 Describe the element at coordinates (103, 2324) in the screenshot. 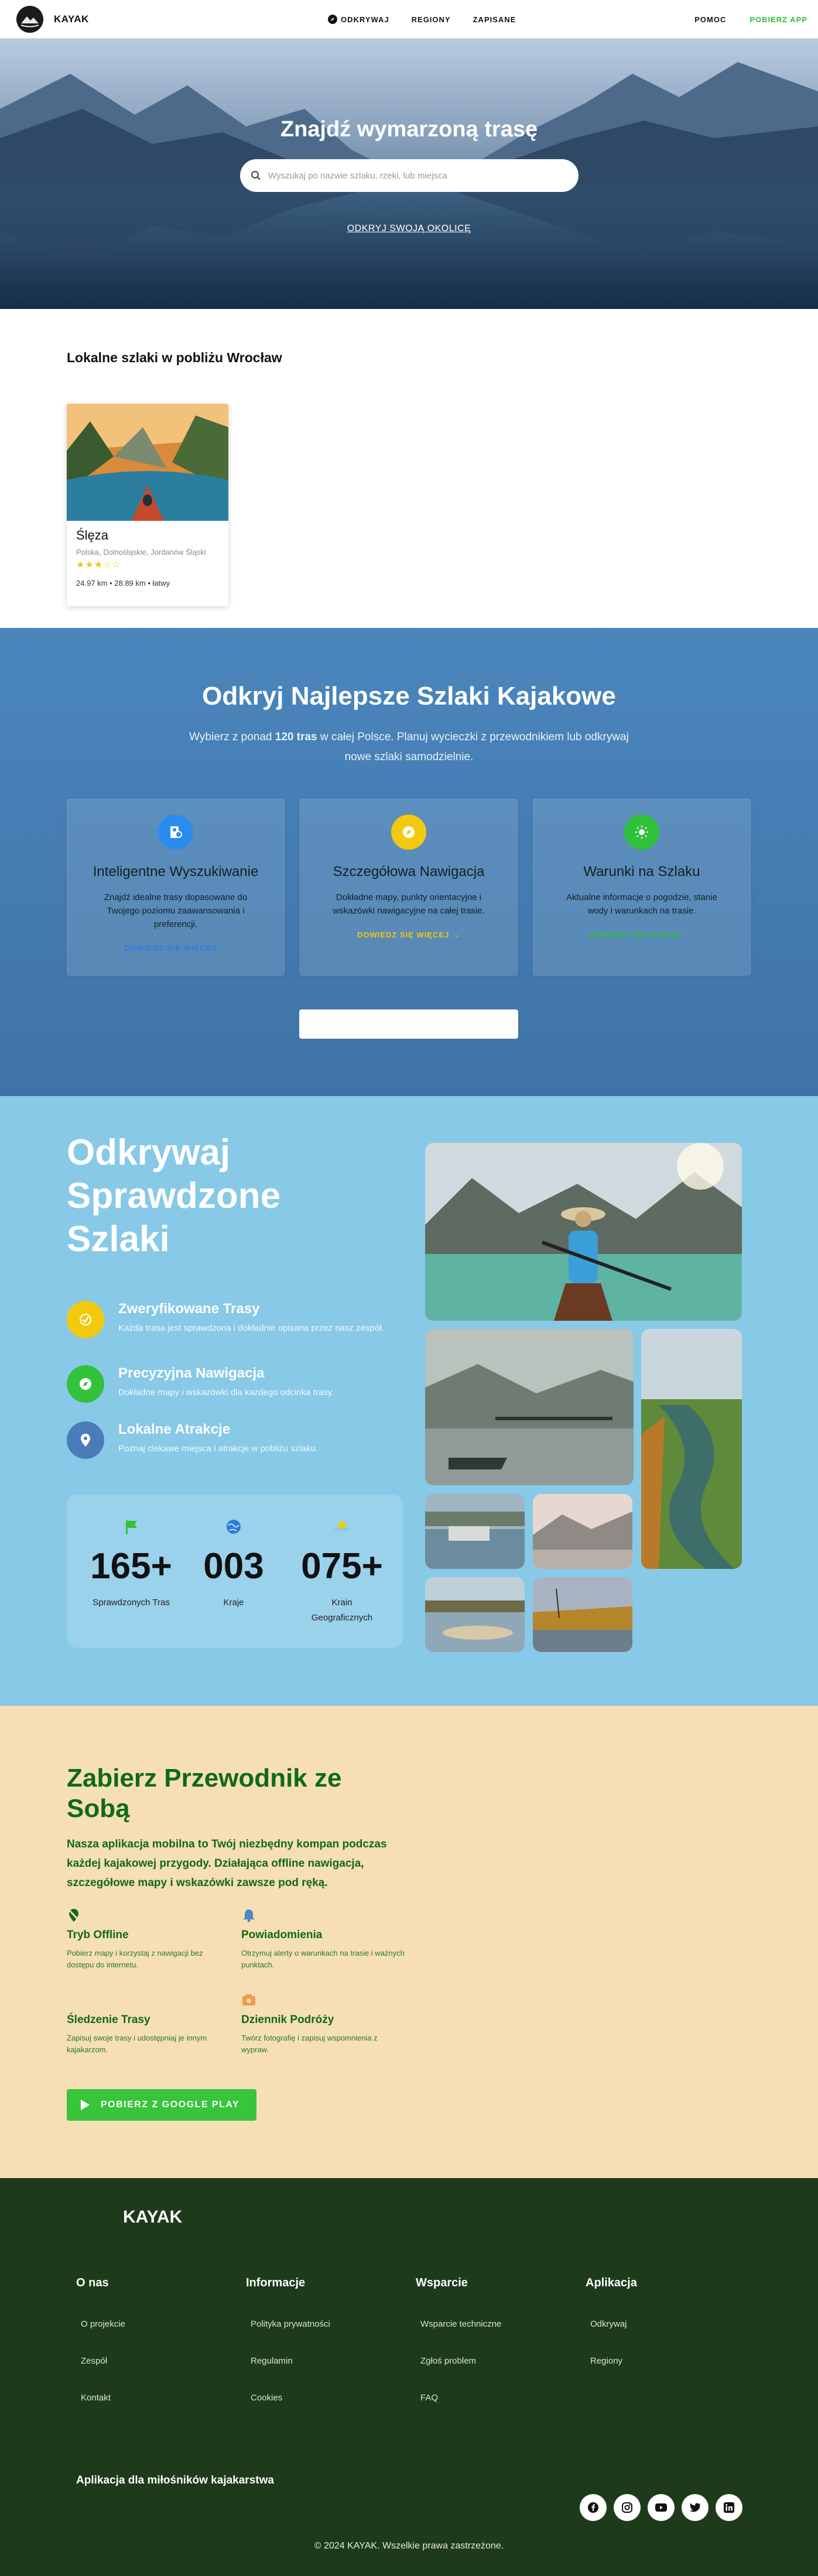

I see `footer-link: O projekcie` at that location.